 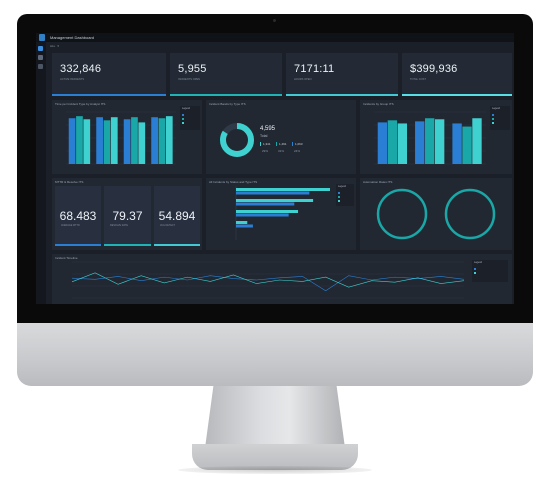 What do you see at coordinates (342, 74) in the screenshot?
I see `kpi-tile-3: 7171:11 HOURS OPEN` at bounding box center [342, 74].